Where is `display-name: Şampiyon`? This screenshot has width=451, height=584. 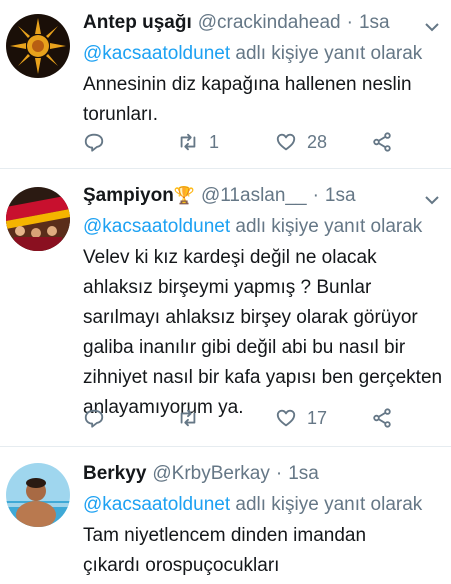
display-name: Şampiyon is located at coordinates (128, 195).